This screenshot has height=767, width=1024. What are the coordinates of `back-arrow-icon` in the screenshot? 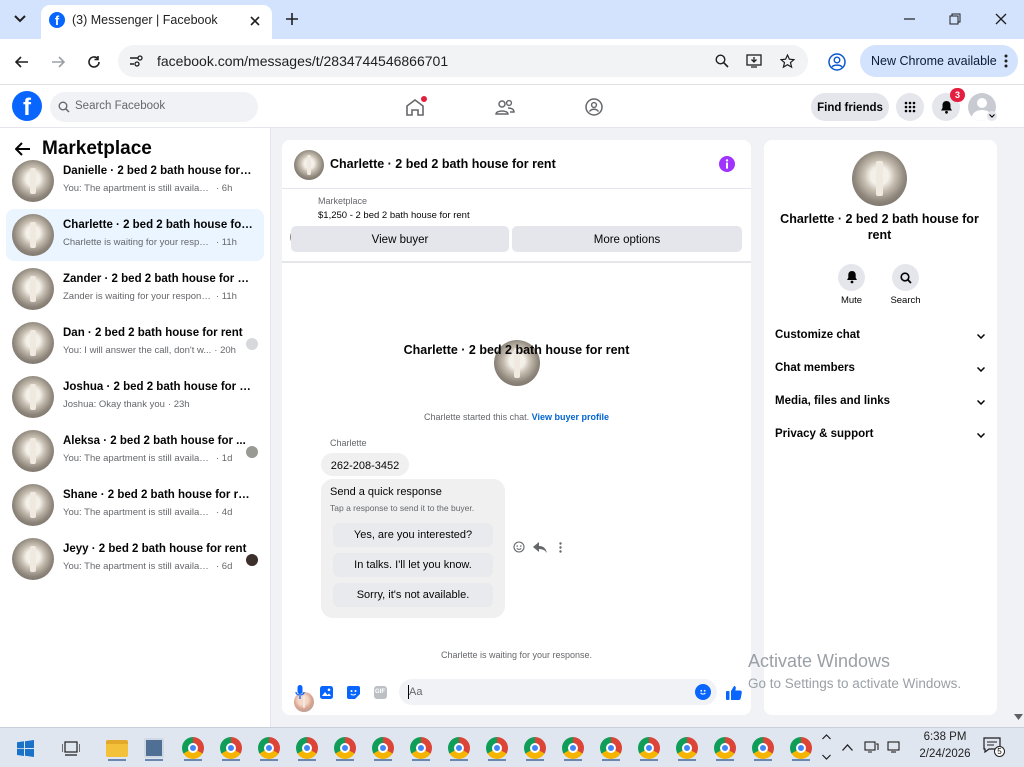 It's located at (22, 62).